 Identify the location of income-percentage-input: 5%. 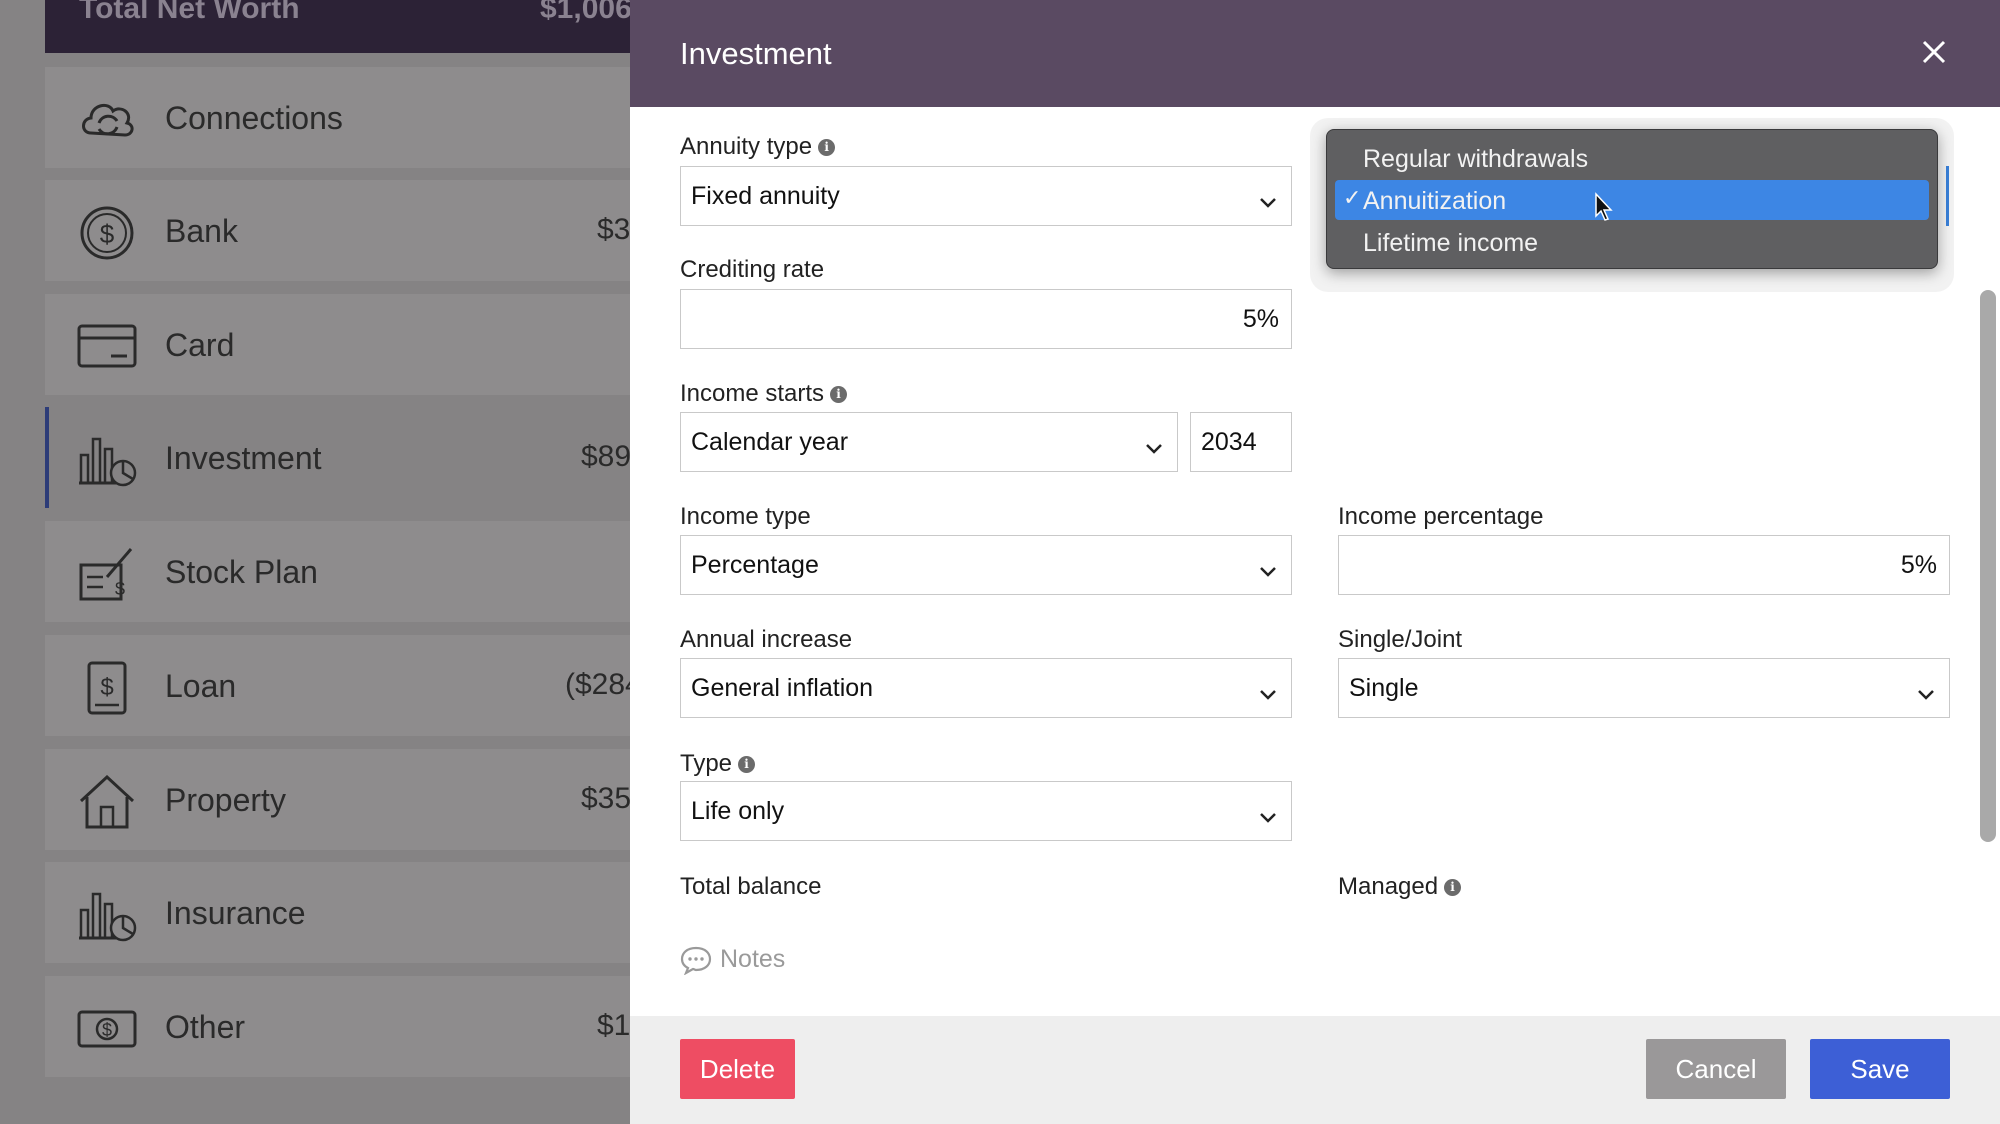
(1644, 565).